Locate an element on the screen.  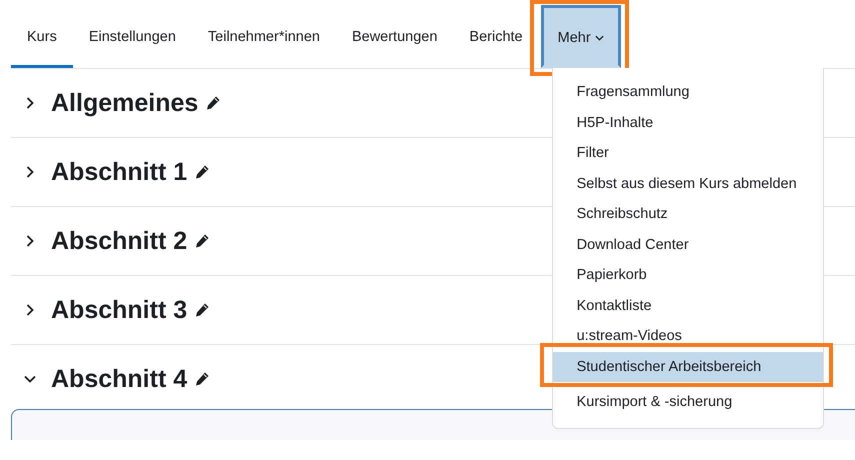
menu-item: H5P-Inhalte is located at coordinates (687, 123).